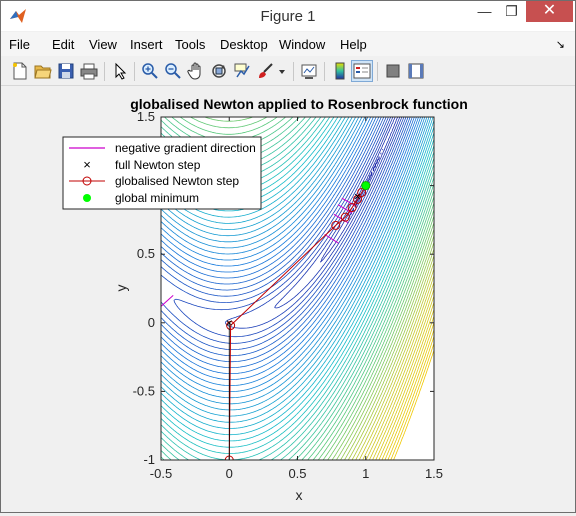 This screenshot has width=576, height=516. What do you see at coordinates (297, 473) in the screenshot?
I see `x-tick-label: 0.5` at bounding box center [297, 473].